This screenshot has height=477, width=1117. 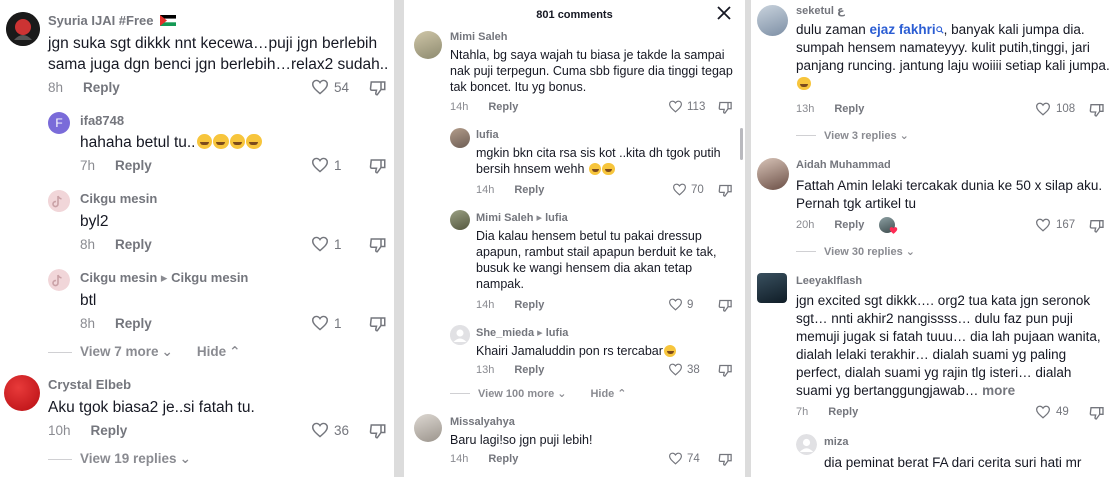 What do you see at coordinates (869, 251) in the screenshot?
I see `view-replies-button: View 30 replies ⌄` at bounding box center [869, 251].